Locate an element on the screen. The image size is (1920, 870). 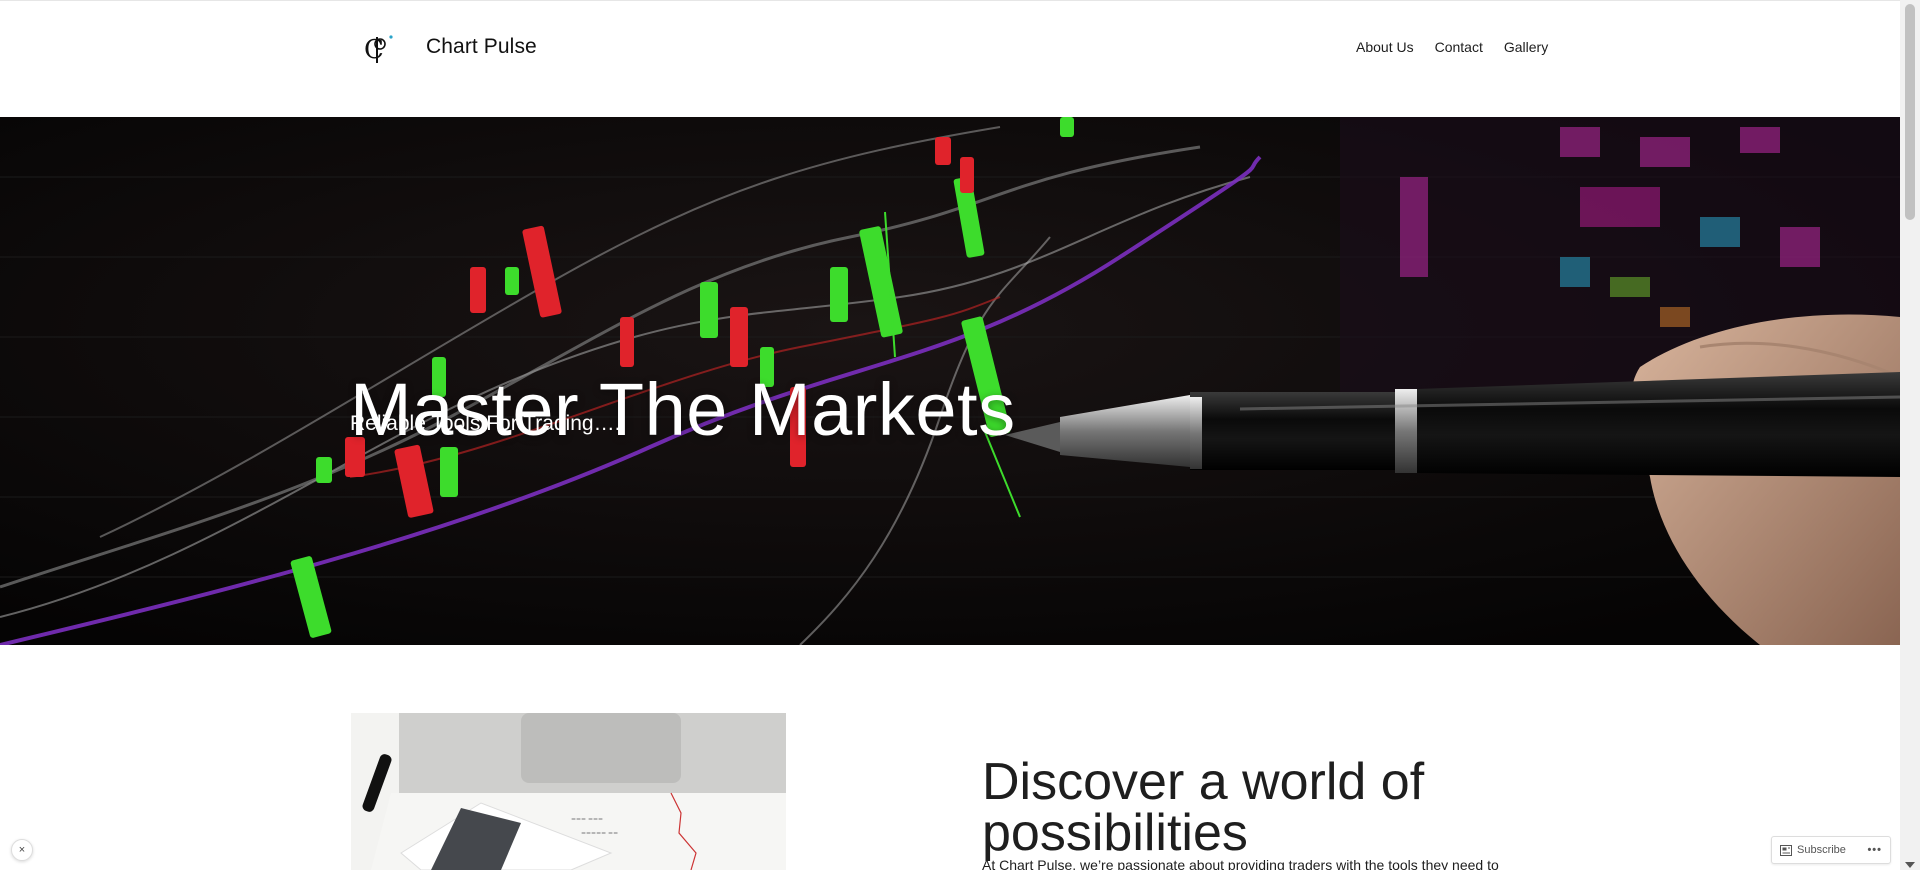
subscribe-label: Subscribe is located at coordinates (1821, 850).